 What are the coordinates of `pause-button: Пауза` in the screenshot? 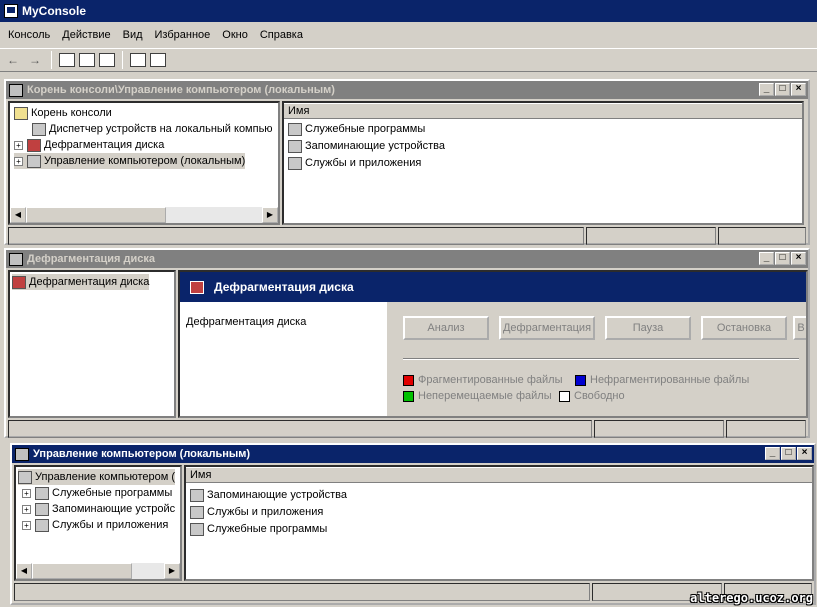 It's located at (648, 328).